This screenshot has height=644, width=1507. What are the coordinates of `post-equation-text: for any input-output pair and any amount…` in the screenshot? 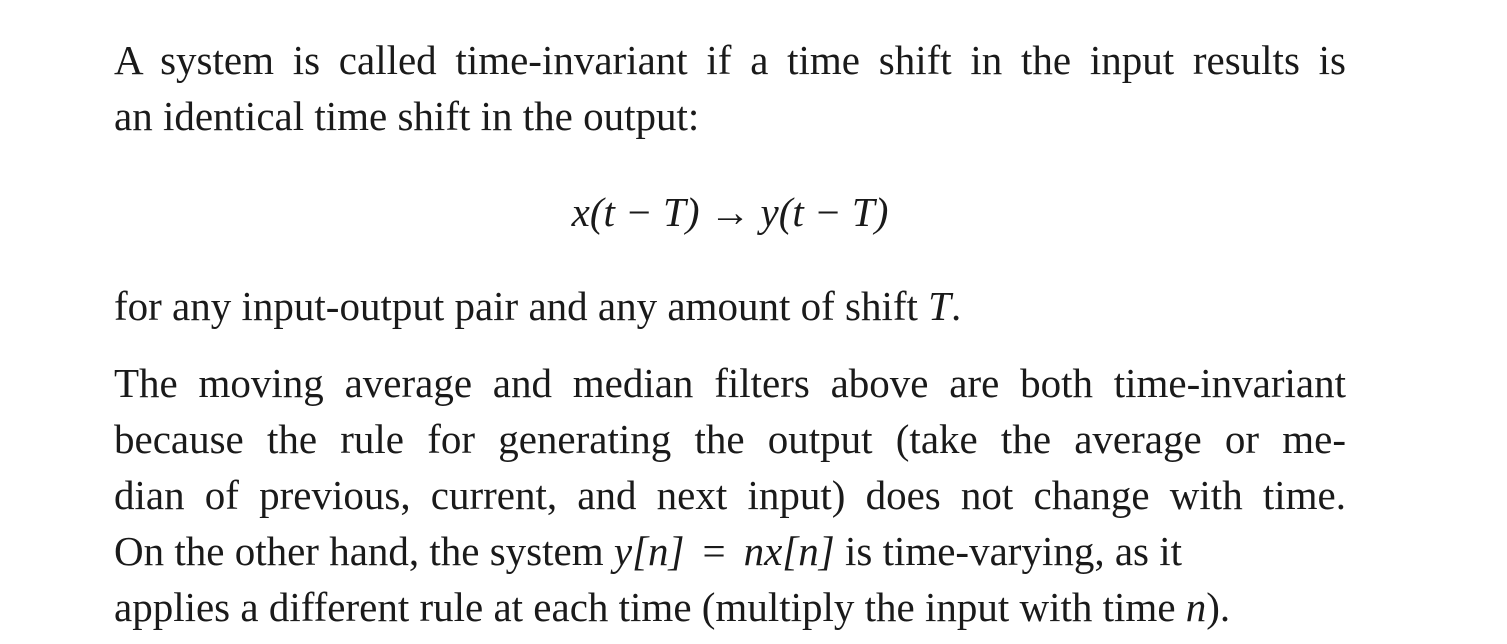 It's located at (521, 306).